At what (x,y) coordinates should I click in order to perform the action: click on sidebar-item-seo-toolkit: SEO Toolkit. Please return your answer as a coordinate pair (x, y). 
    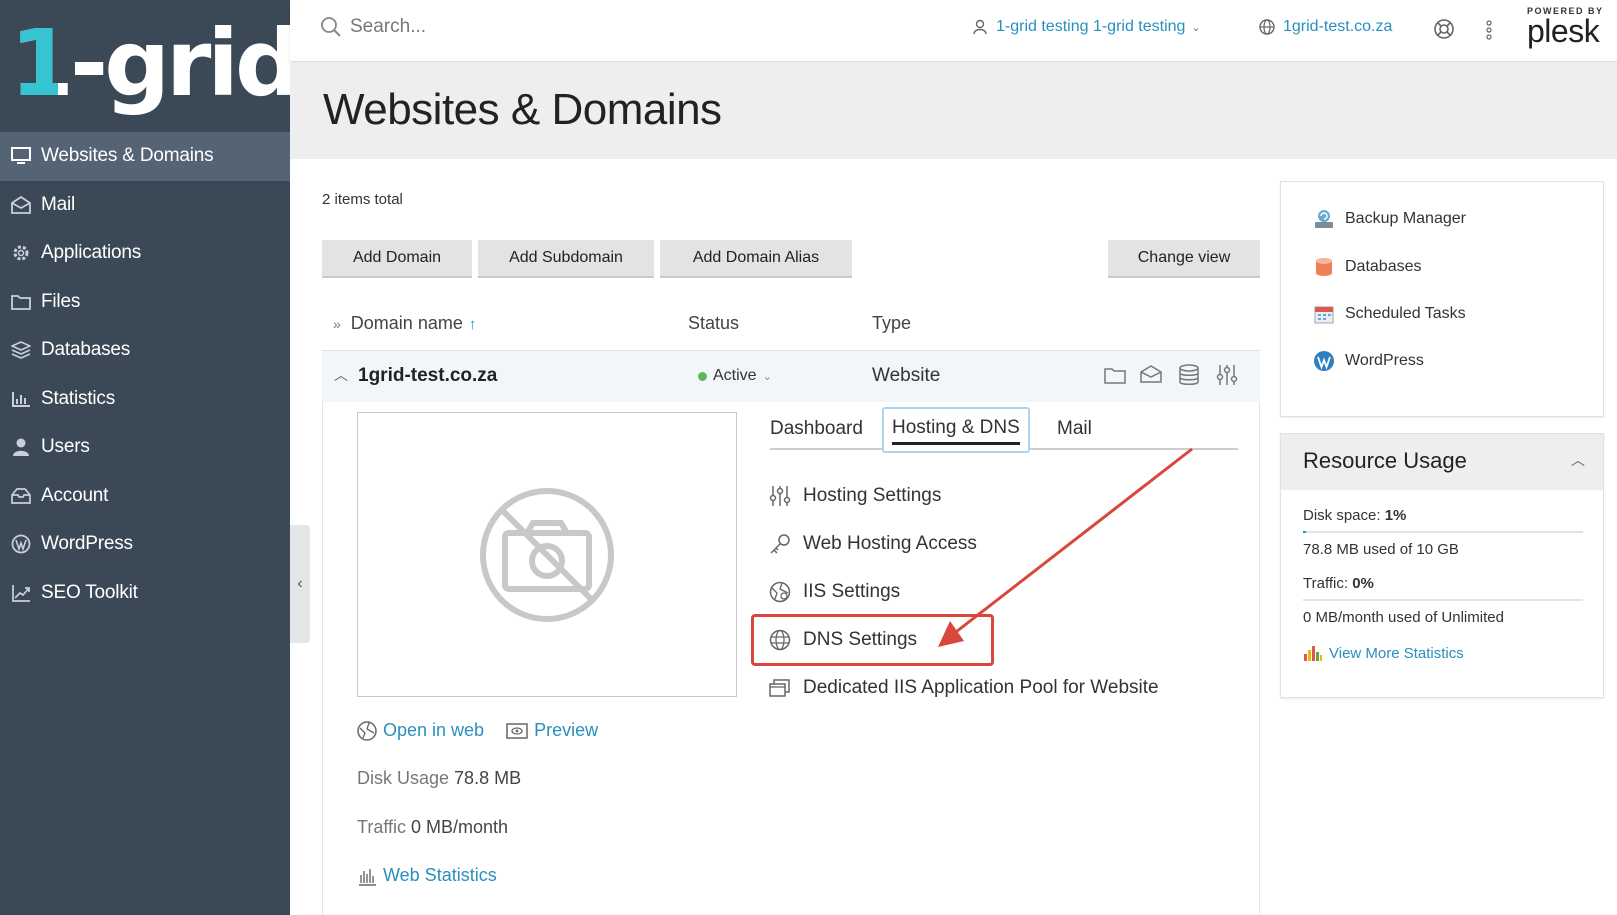
    Looking at the image, I should click on (145, 593).